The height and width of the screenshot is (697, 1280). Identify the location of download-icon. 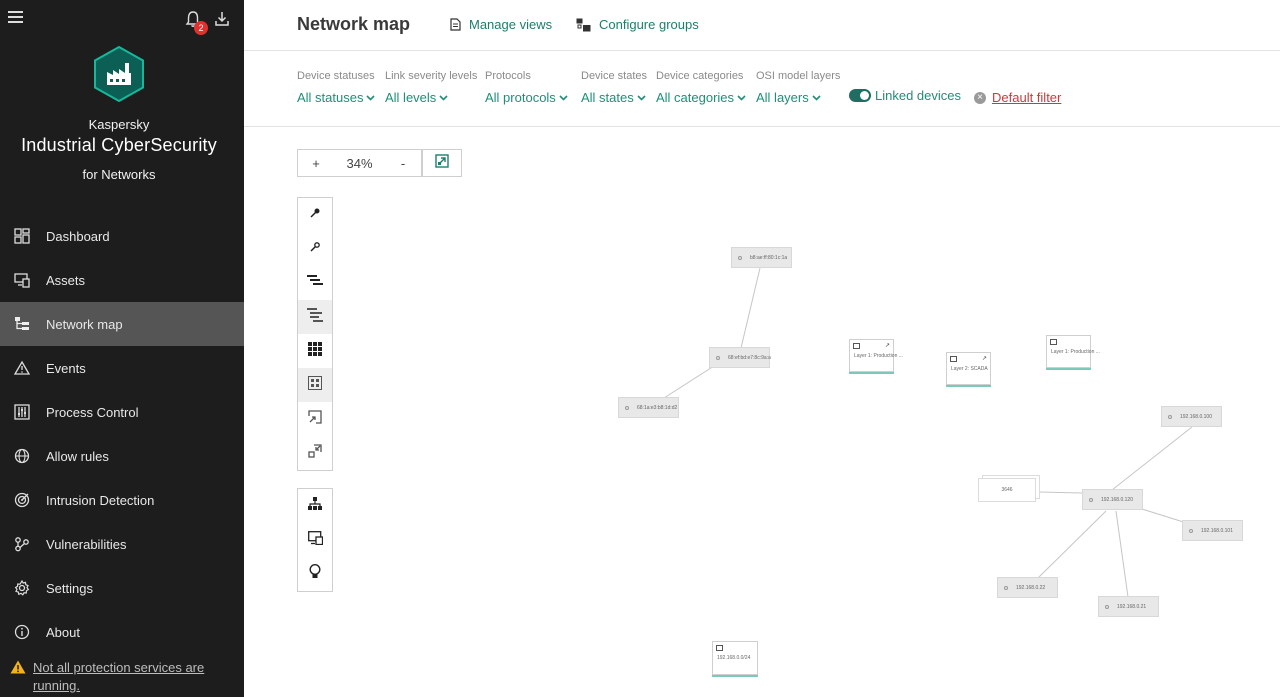
(222, 19).